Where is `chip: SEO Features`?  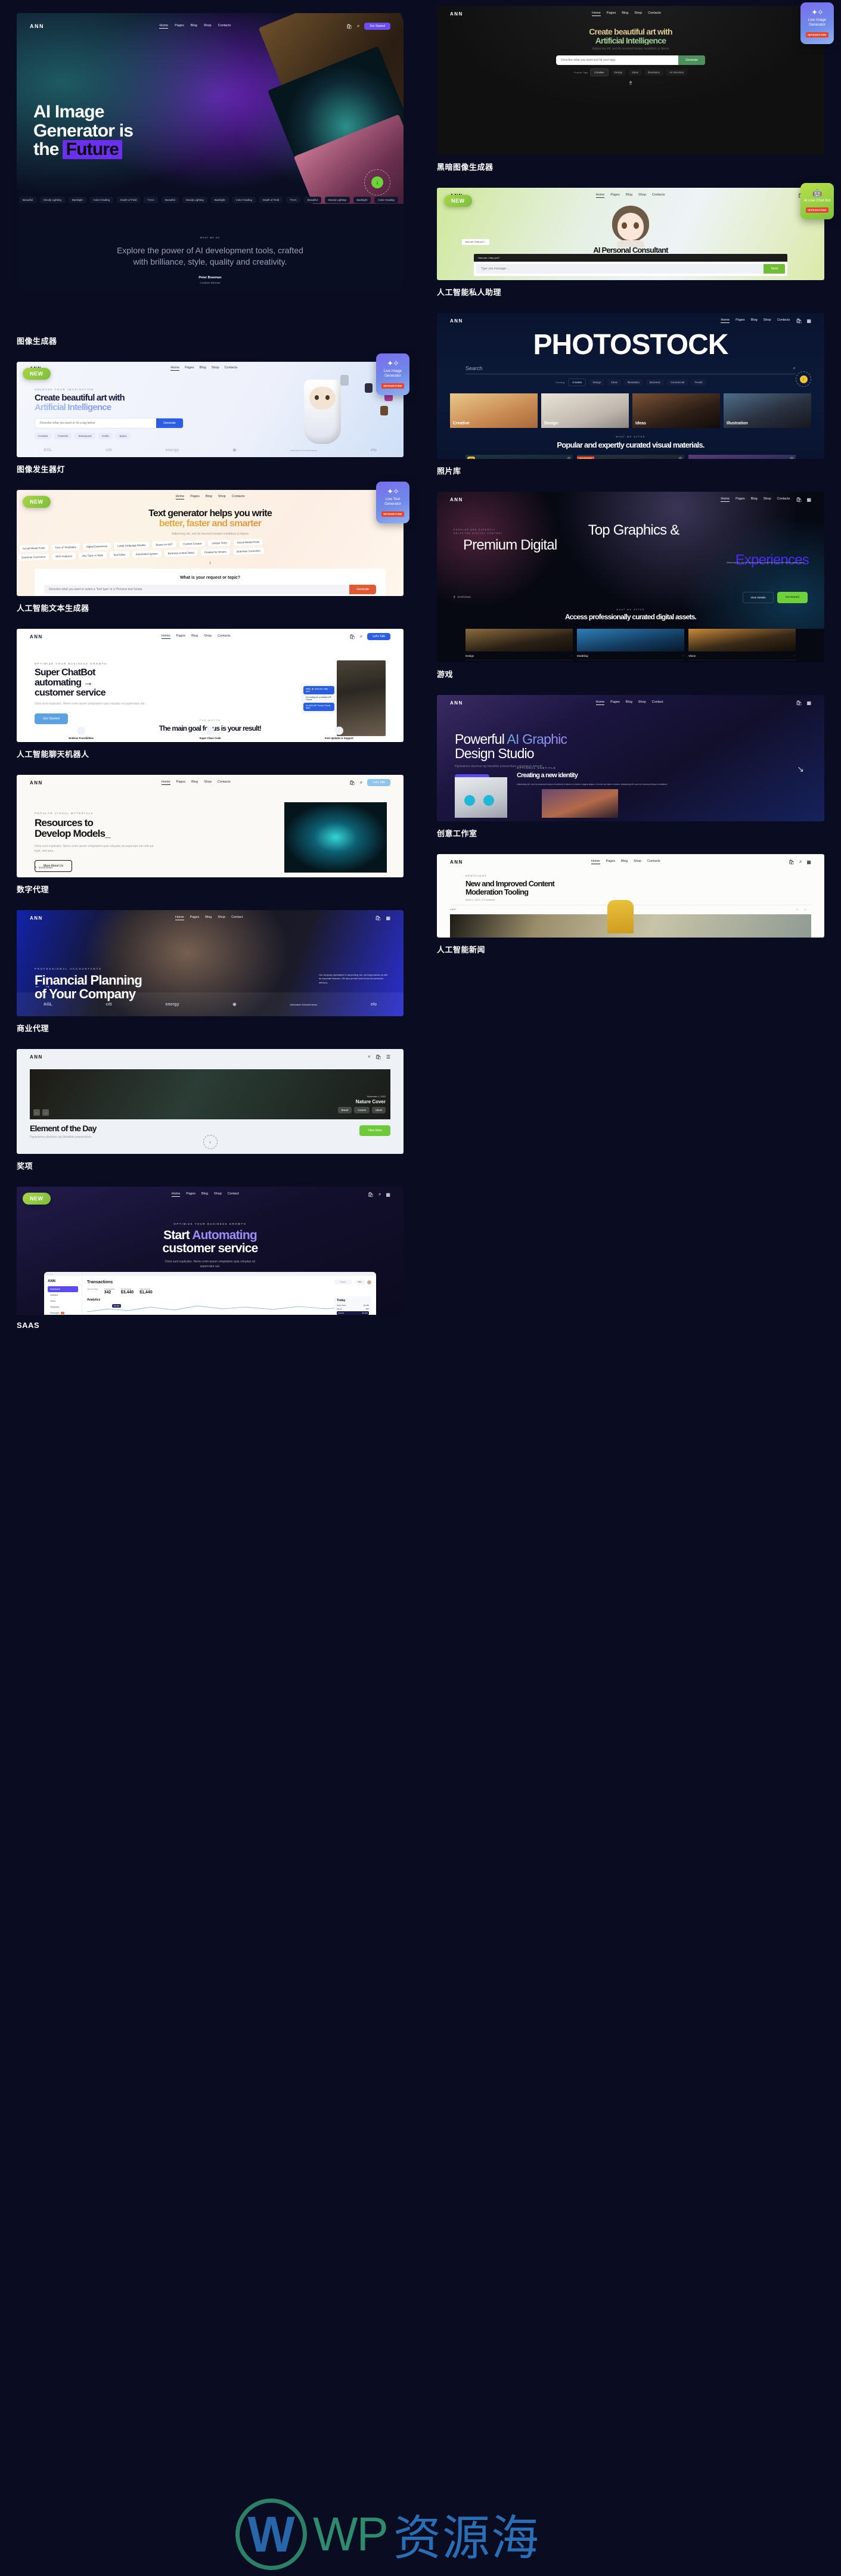 chip: SEO Features is located at coordinates (63, 556).